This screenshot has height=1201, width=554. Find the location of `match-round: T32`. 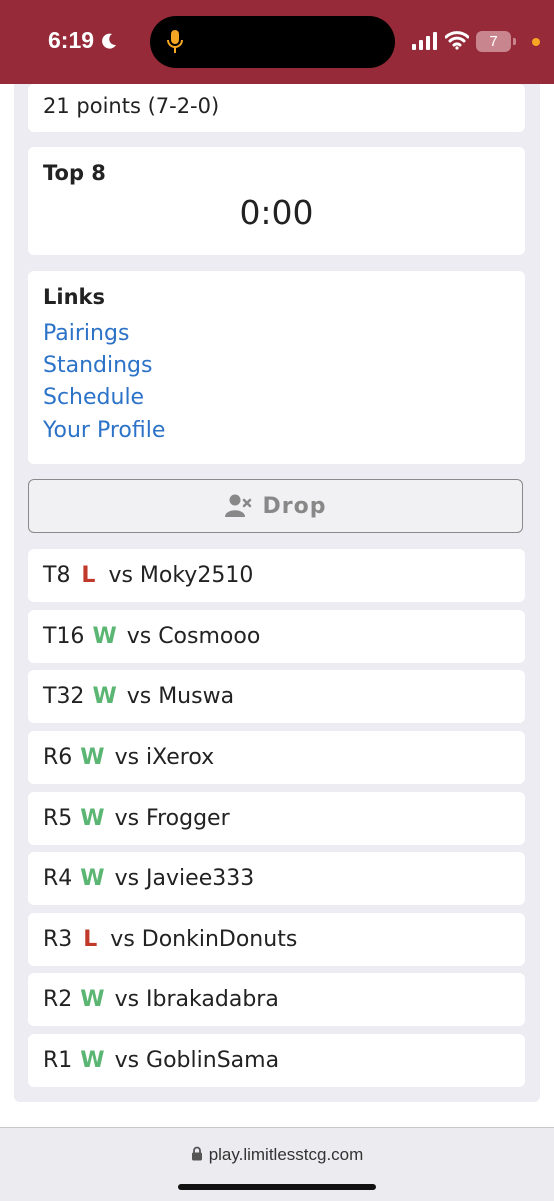

match-round: T32 is located at coordinates (64, 696).